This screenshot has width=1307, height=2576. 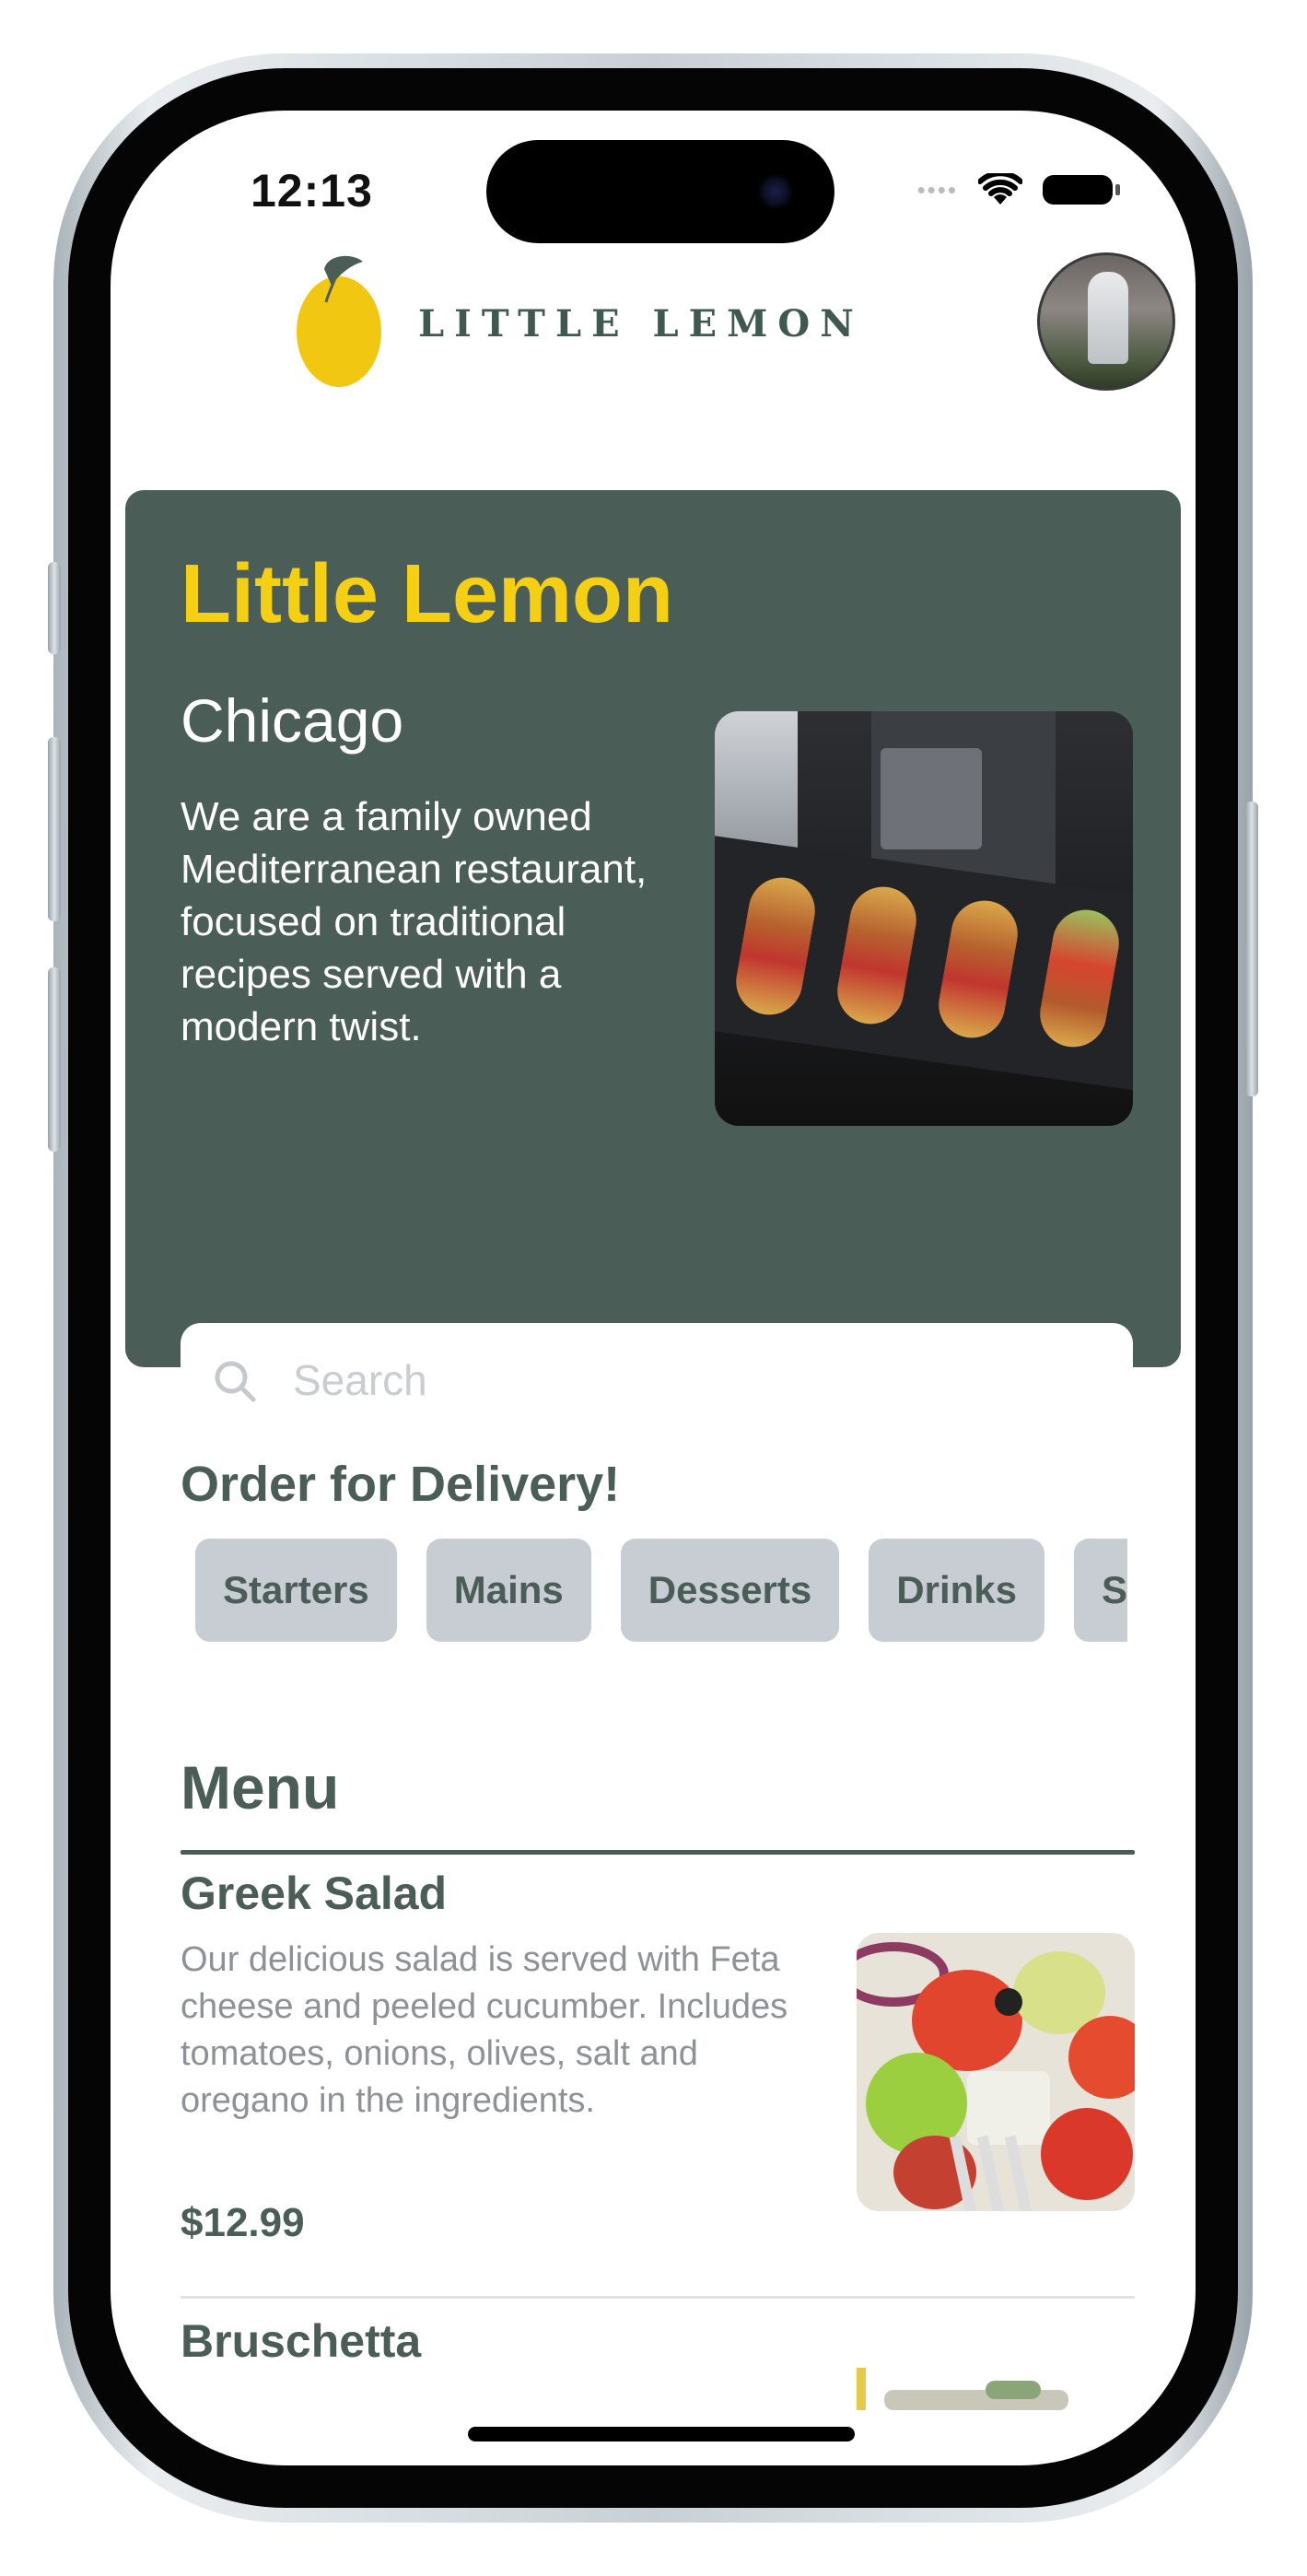 What do you see at coordinates (662, 2434) in the screenshot?
I see `home-indicator` at bounding box center [662, 2434].